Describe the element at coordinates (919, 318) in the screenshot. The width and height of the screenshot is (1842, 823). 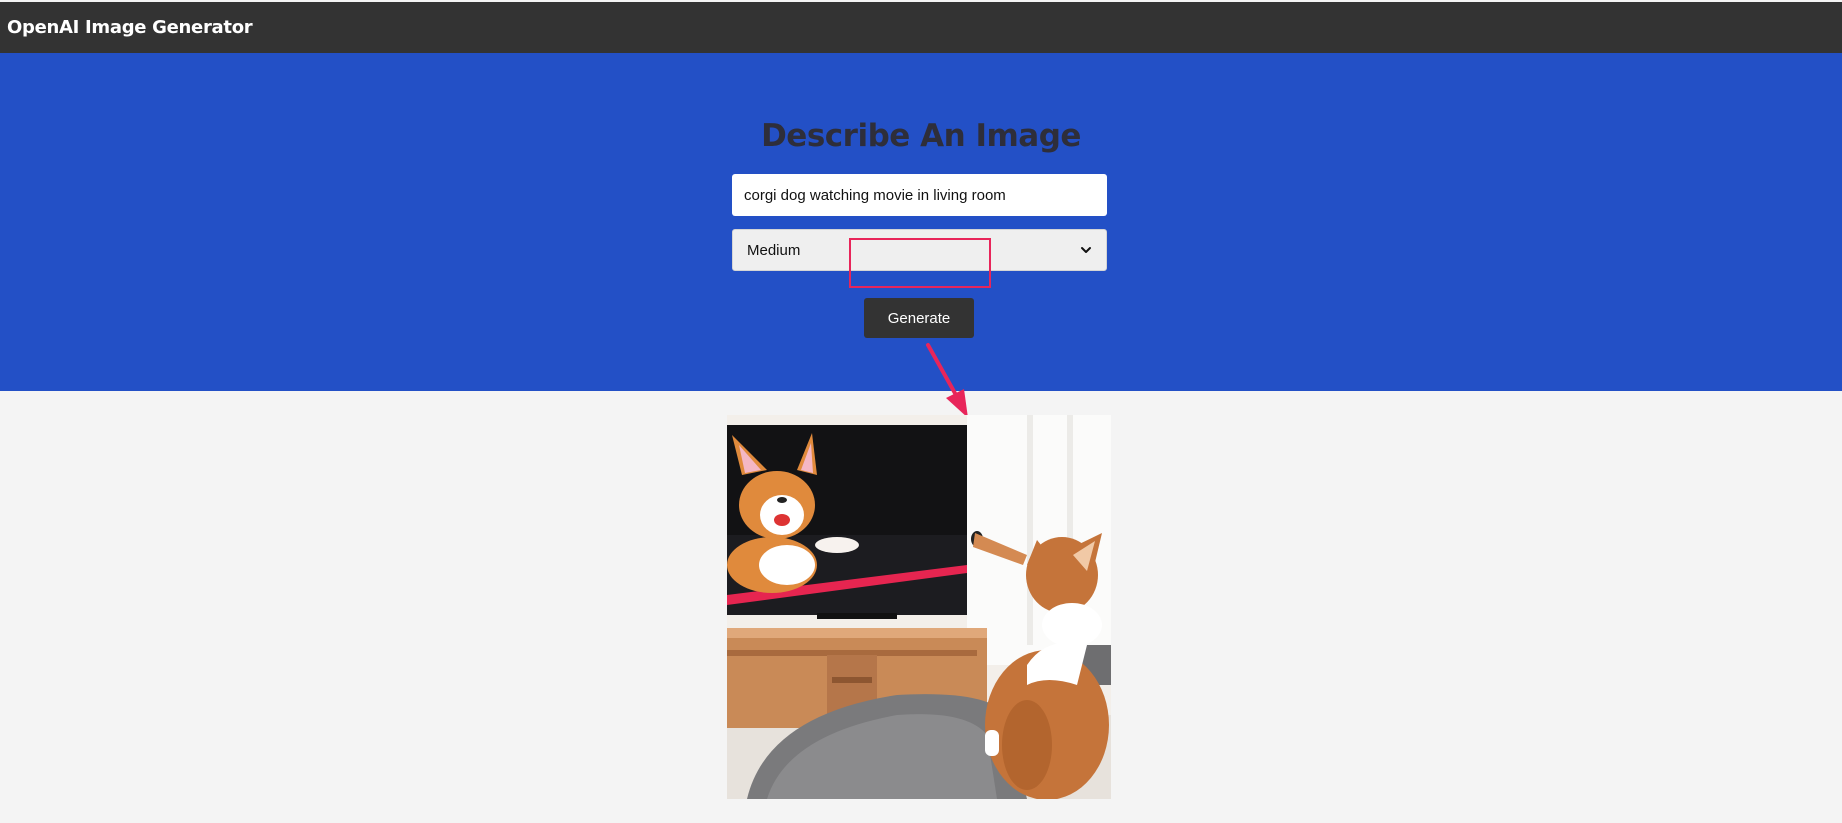
I see `generate-button: Generate` at that location.